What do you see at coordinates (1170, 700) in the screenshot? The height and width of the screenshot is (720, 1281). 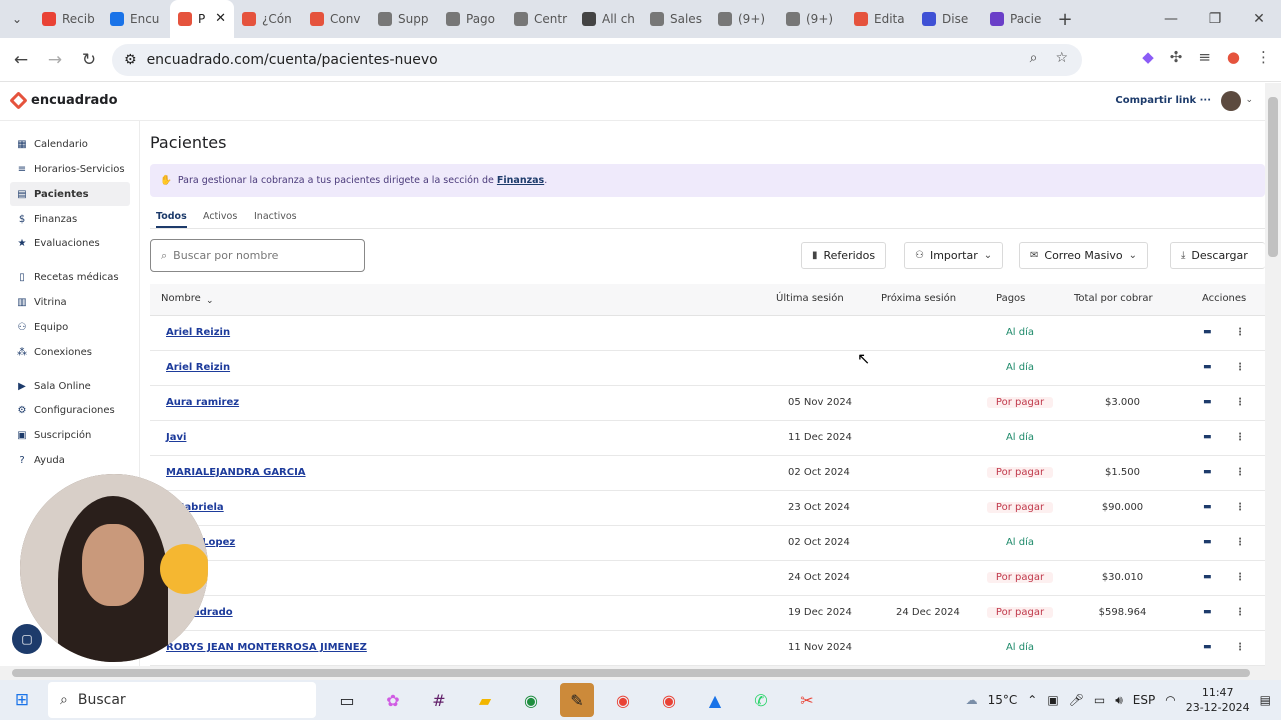 I see `wifi-icon: ◠` at bounding box center [1170, 700].